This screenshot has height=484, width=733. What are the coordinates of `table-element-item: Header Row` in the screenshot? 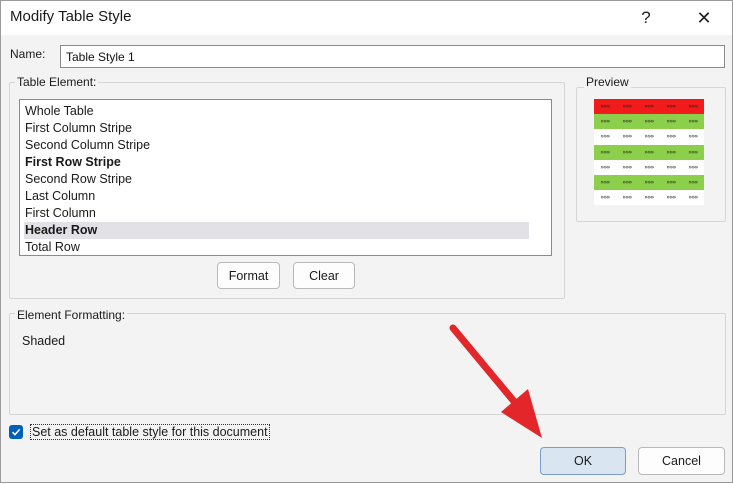 It's located at (276, 230).